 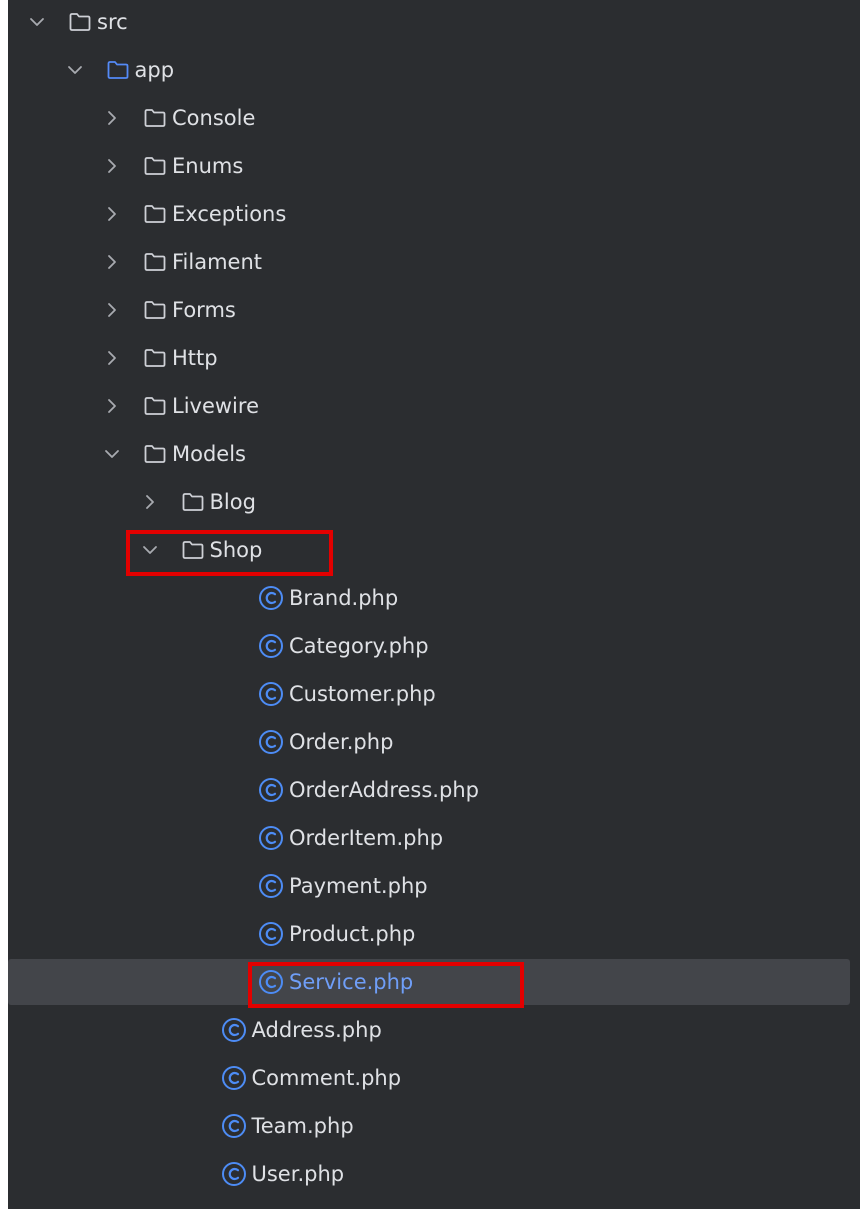 I want to click on tree-item-label: Product.php, so click(x=352, y=934).